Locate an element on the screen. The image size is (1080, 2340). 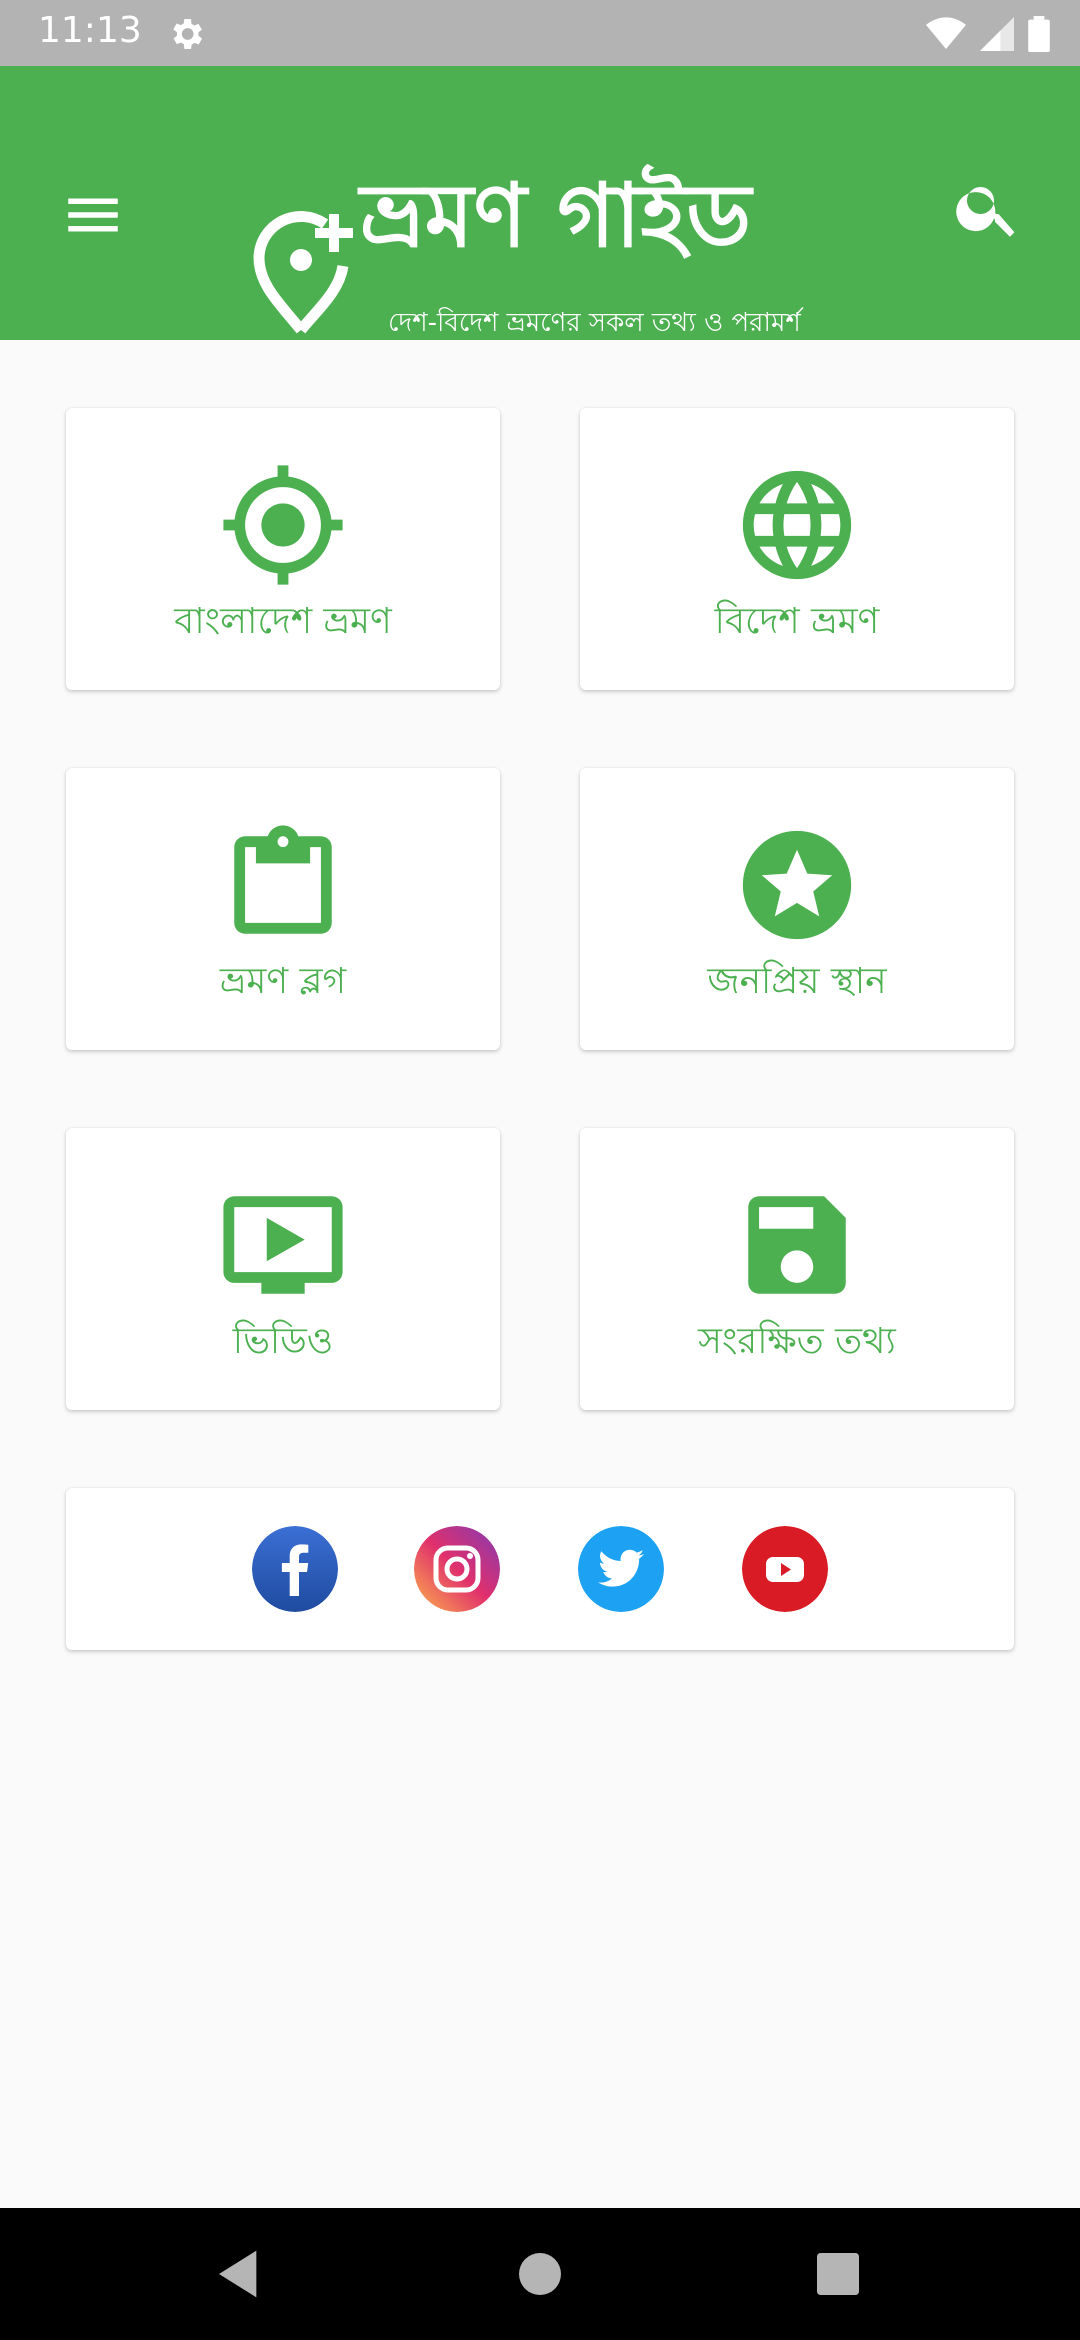
star-icon is located at coordinates (797, 885).